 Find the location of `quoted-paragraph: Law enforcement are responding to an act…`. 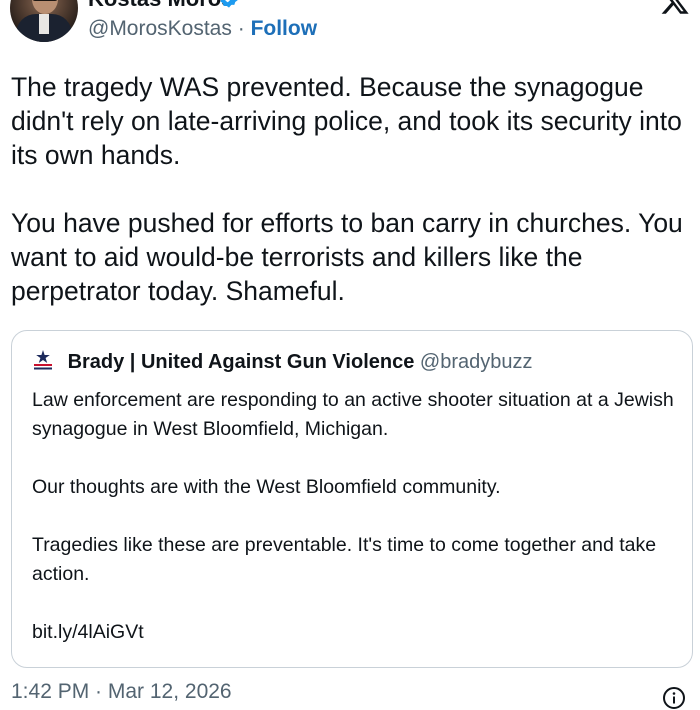

quoted-paragraph: Law enforcement are responding to an act… is located at coordinates (353, 414).